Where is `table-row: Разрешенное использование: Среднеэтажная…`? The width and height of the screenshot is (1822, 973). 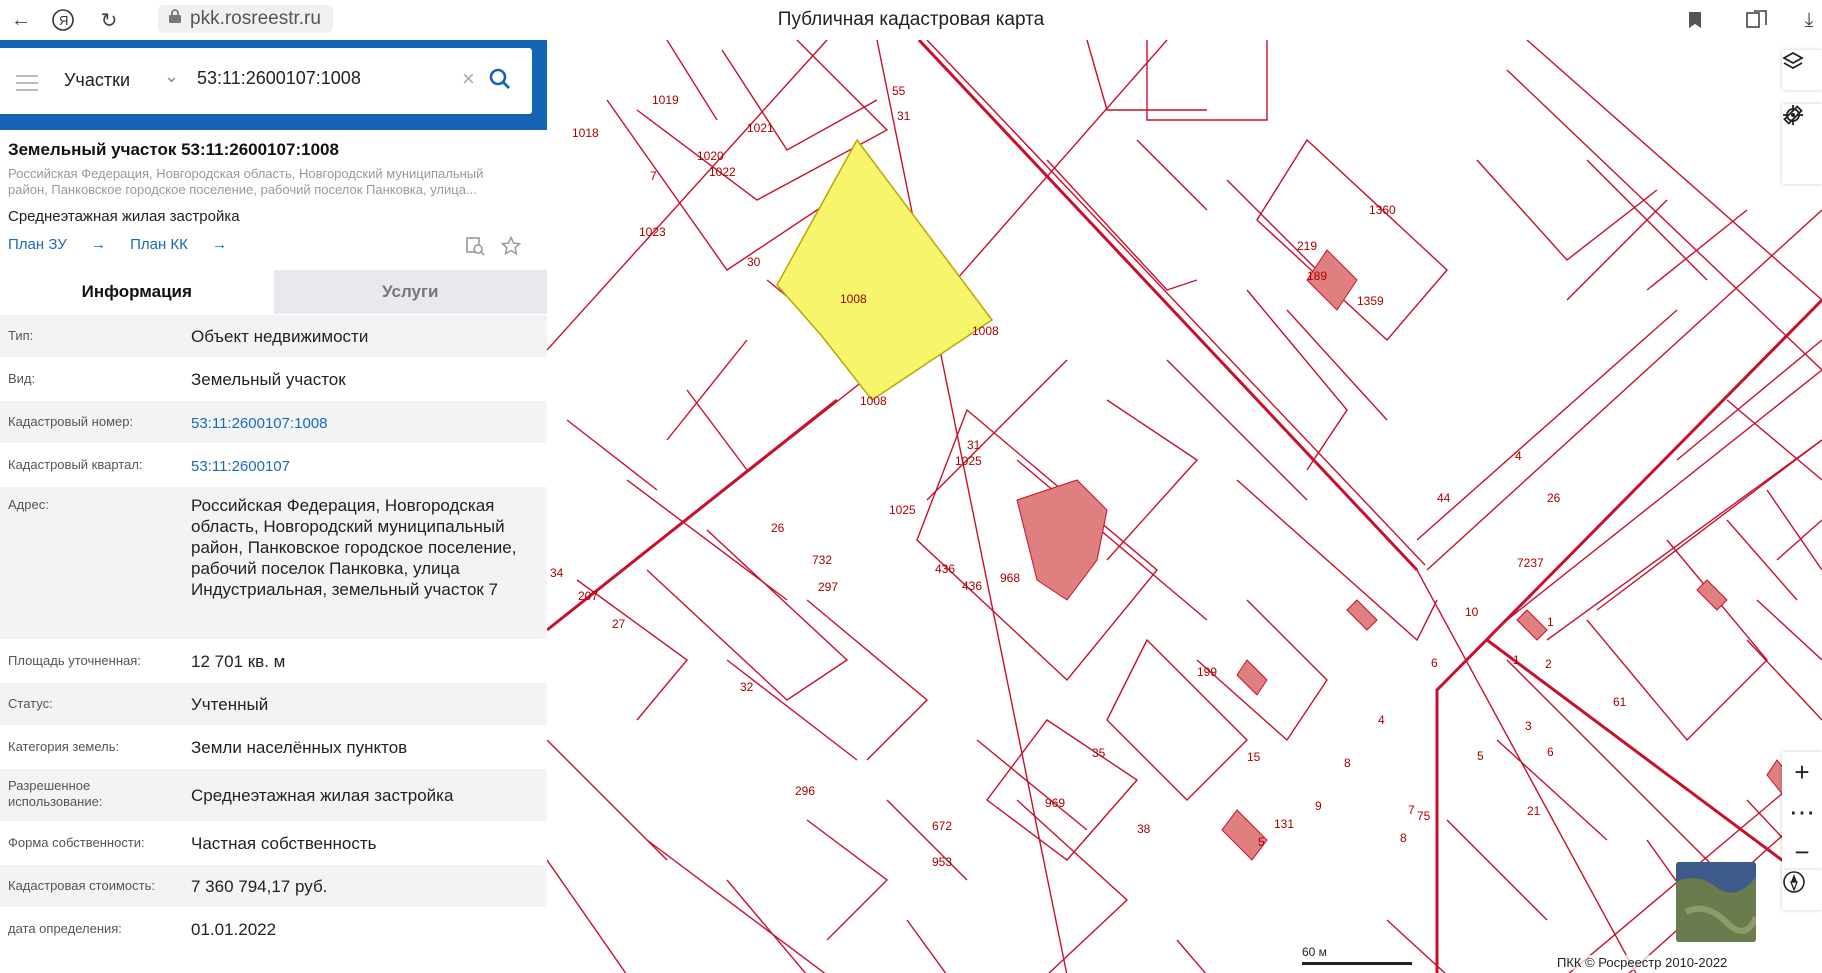
table-row: Разрешенное использование: Среднеэтажная… is located at coordinates (273, 794).